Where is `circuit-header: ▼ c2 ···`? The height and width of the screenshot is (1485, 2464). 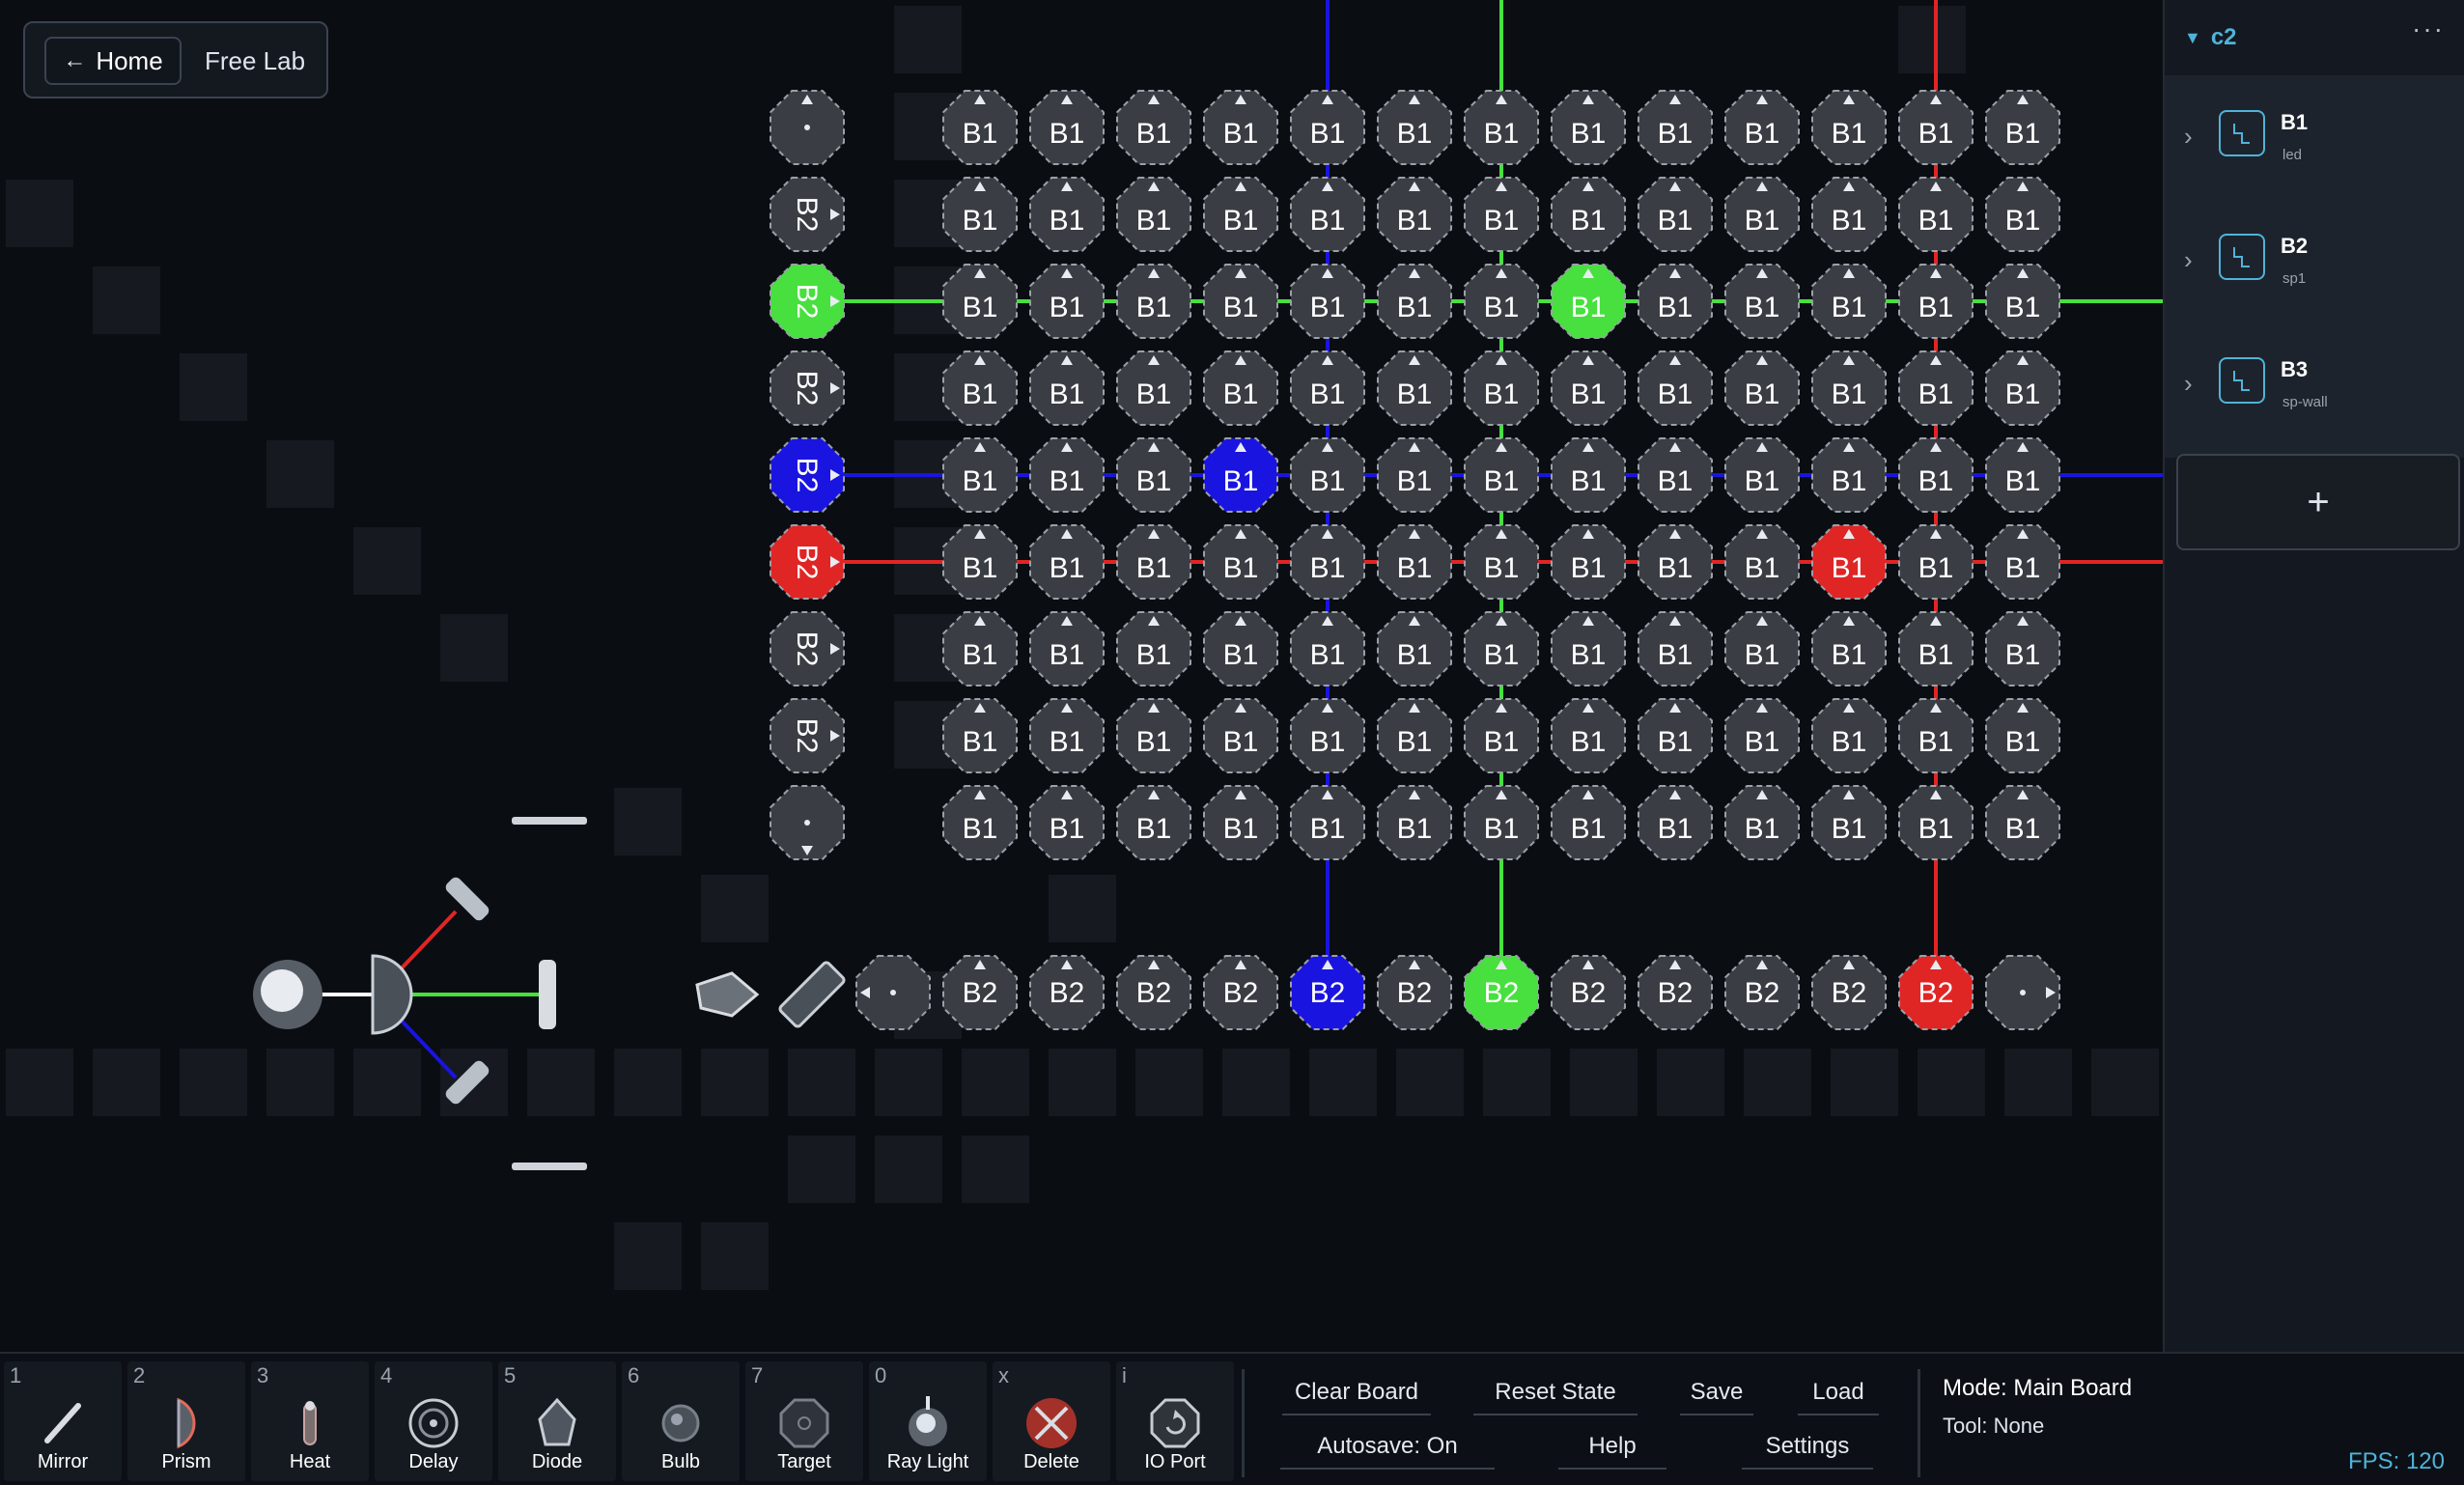 circuit-header: ▼ c2 ··· is located at coordinates (2315, 37).